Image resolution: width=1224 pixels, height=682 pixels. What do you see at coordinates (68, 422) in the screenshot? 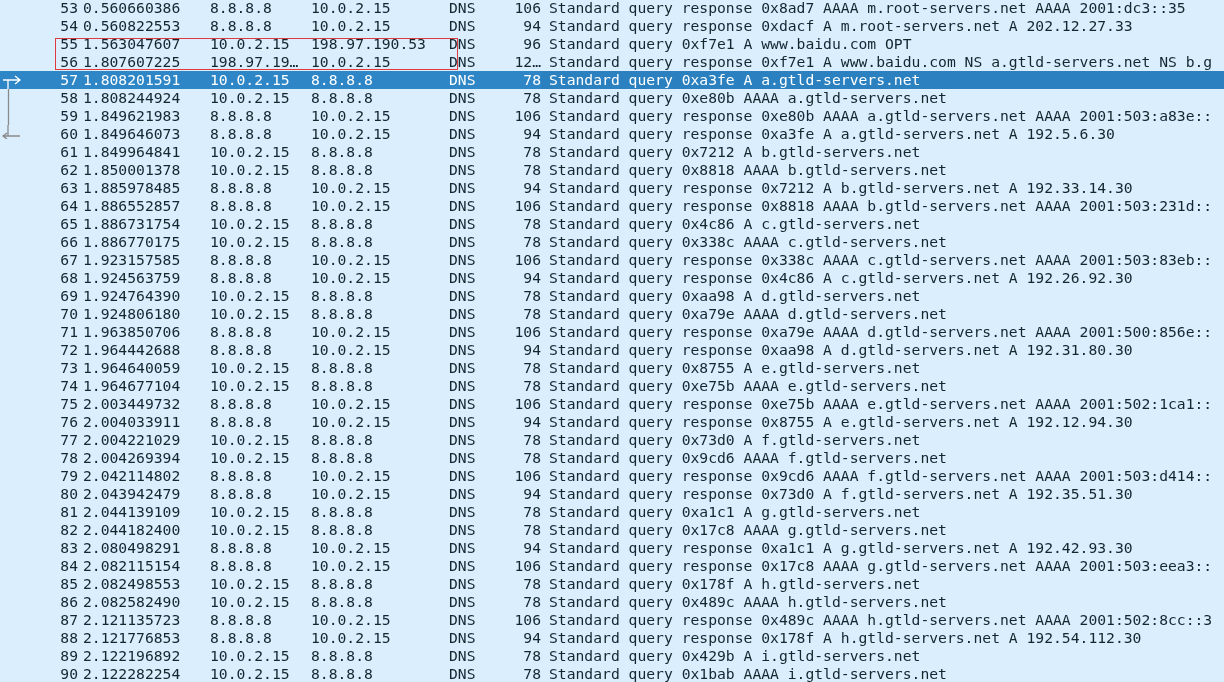
I see `table-cell-text: 76` at bounding box center [68, 422].